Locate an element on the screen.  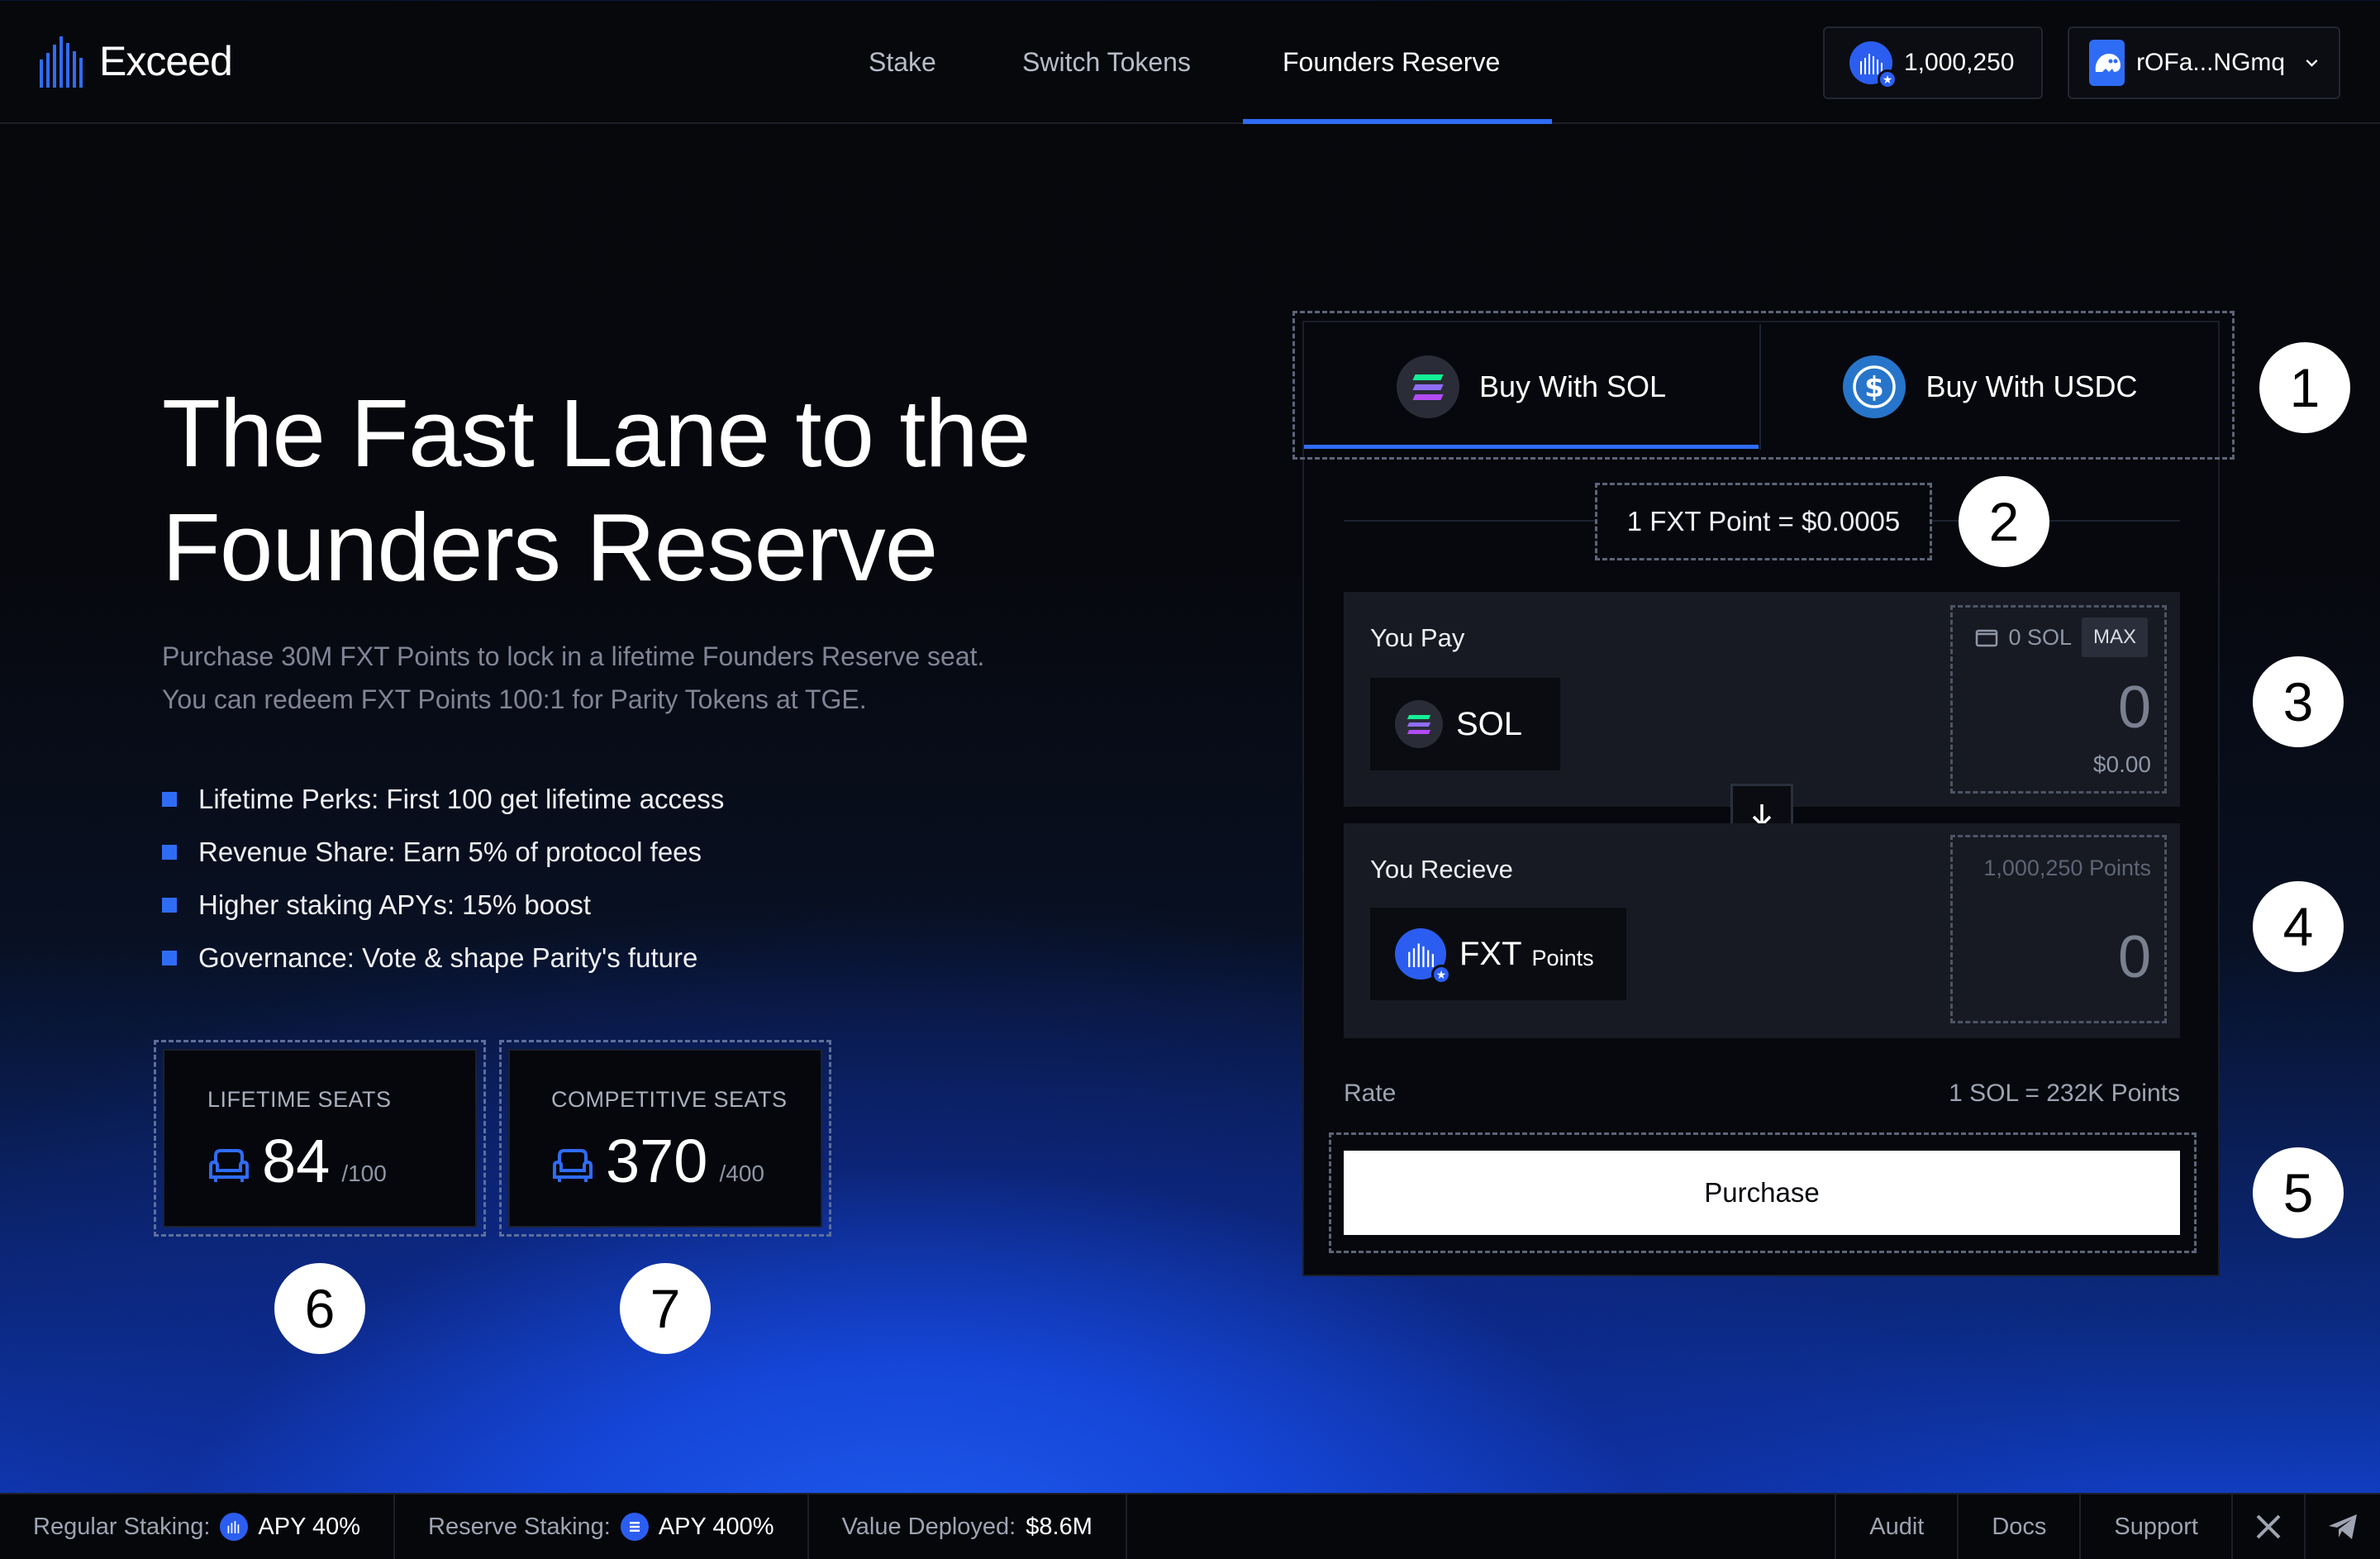
nav-active-indicator is located at coordinates (1397, 121).